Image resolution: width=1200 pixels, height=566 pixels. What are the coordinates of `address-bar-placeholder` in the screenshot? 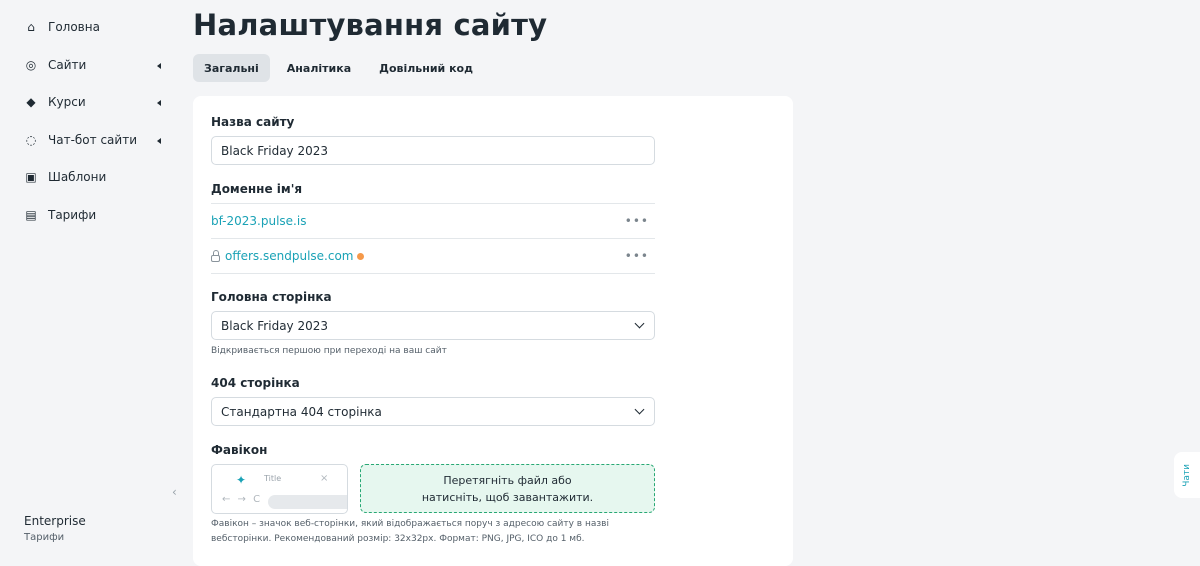 It's located at (307, 502).